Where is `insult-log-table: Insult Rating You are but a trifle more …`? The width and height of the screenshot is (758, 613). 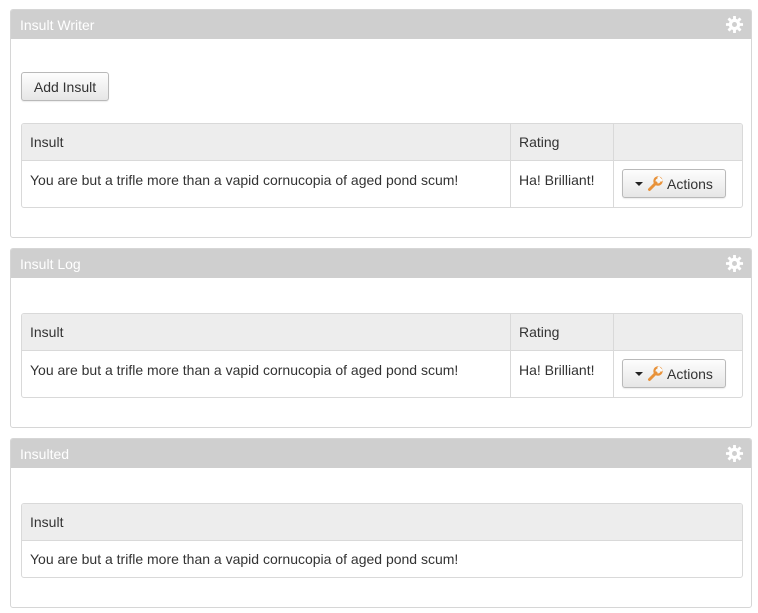 insult-log-table: Insult Rating You are but a trifle more … is located at coordinates (382, 355).